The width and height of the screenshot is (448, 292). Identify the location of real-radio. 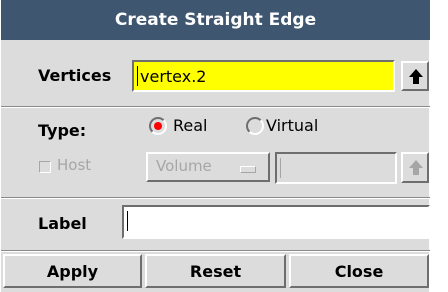
(158, 126).